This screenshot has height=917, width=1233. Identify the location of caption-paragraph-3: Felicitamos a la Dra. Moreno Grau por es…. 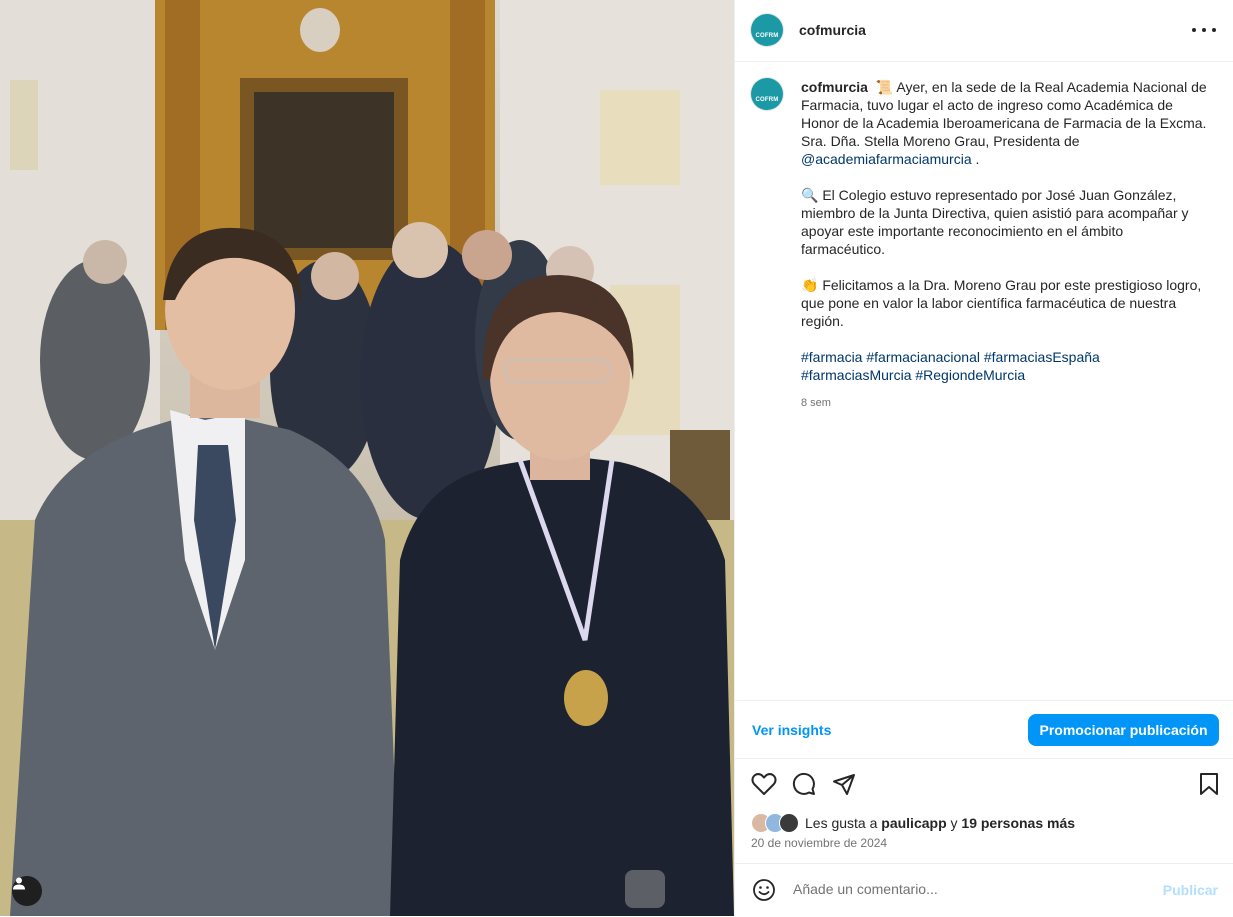
(1001, 303).